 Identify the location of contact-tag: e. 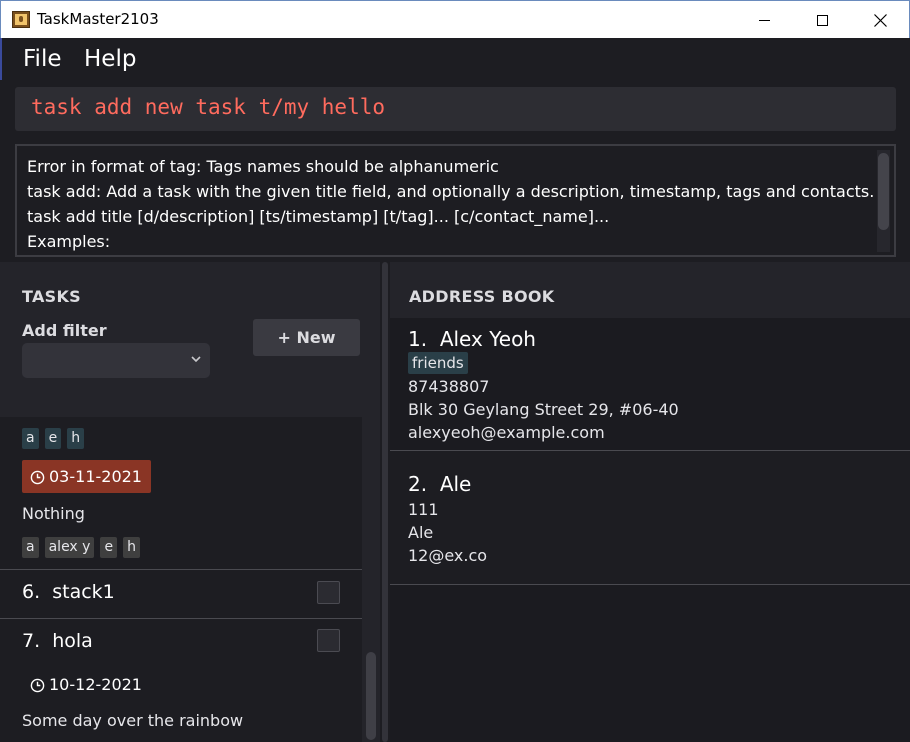
(109, 547).